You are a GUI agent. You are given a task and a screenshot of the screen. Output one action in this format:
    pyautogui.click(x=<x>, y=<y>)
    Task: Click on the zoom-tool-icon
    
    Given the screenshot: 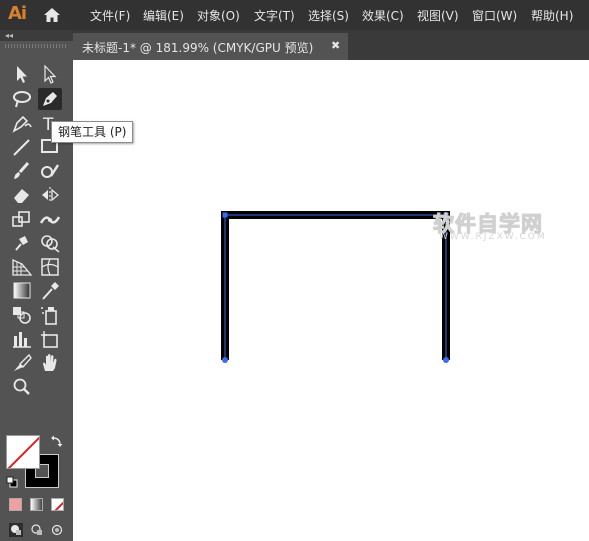 What is the action you would take?
    pyautogui.click(x=21, y=386)
    